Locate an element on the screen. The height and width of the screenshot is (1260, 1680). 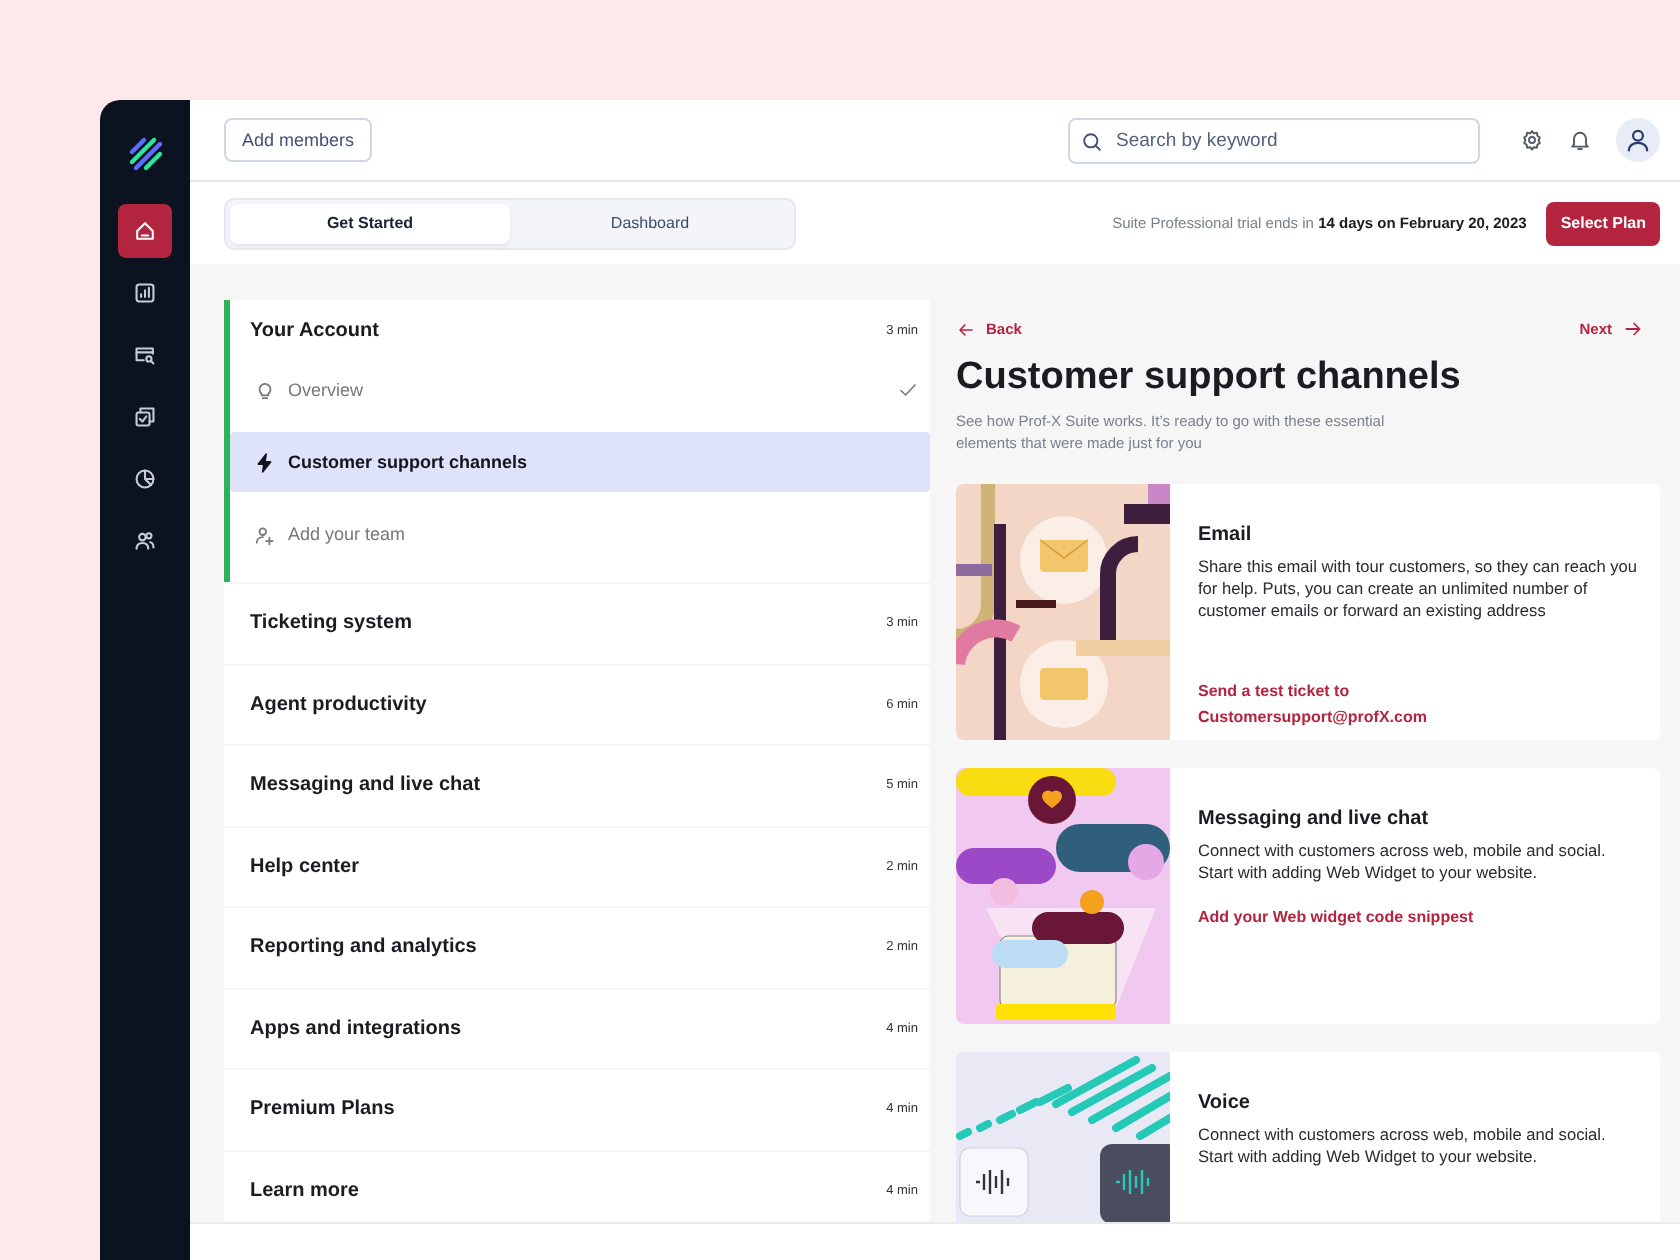
logo-icon is located at coordinates (145, 154).